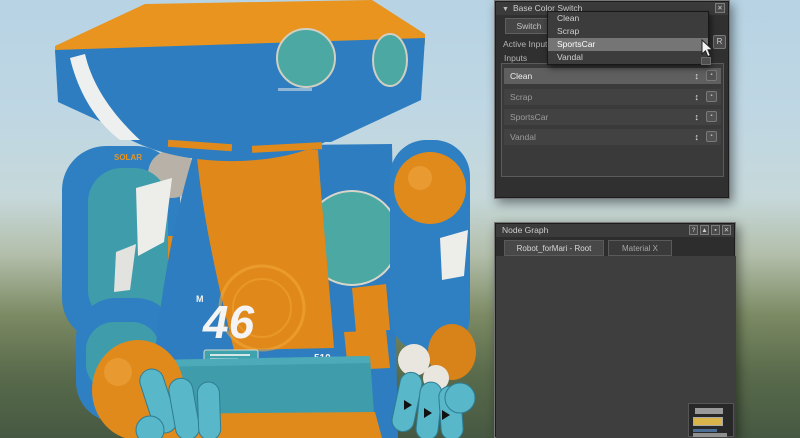  I want to click on node-graph-title: Node Graph, so click(525, 230).